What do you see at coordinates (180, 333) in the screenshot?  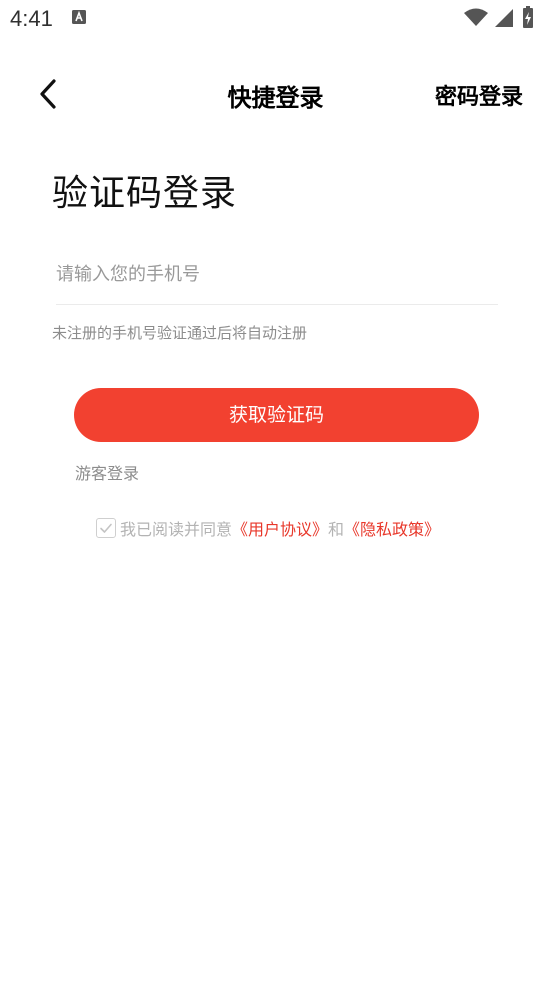 I see `auto-register-hint: 未注册的手机号验证通过后将自动注册` at bounding box center [180, 333].